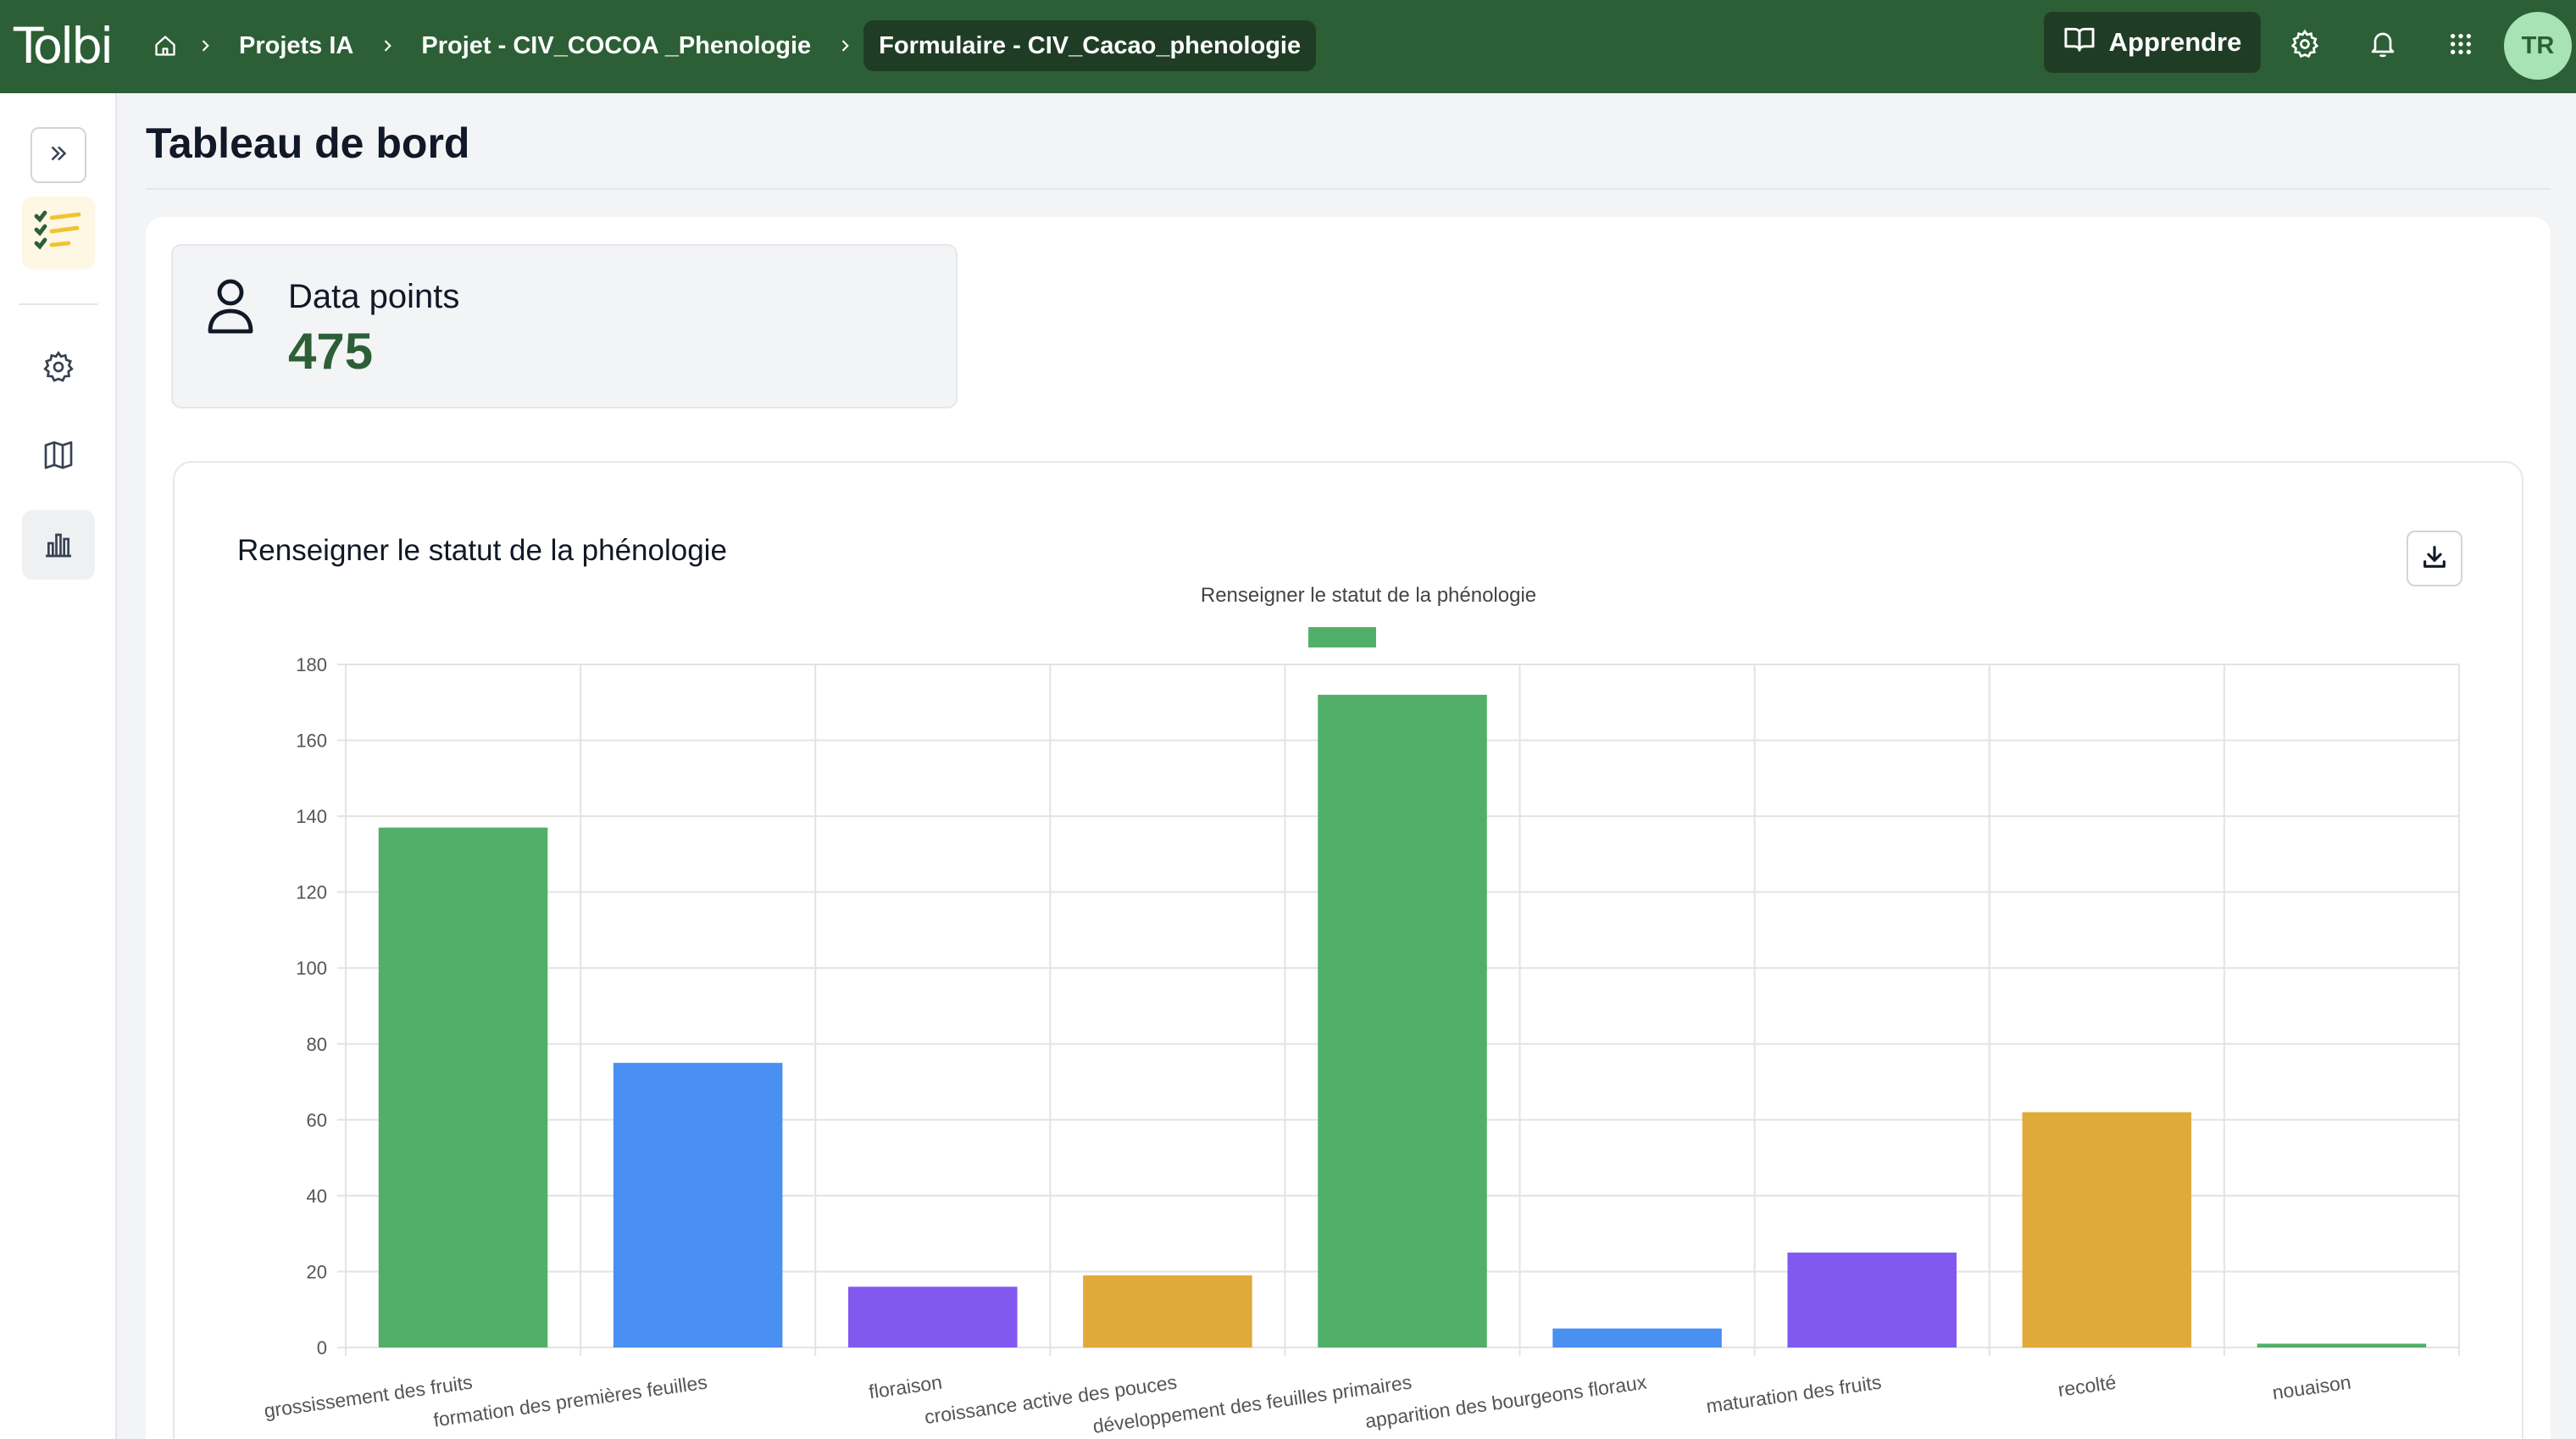 The image size is (2576, 1439). Describe the element at coordinates (2079, 42) in the screenshot. I see `book-icon` at that location.